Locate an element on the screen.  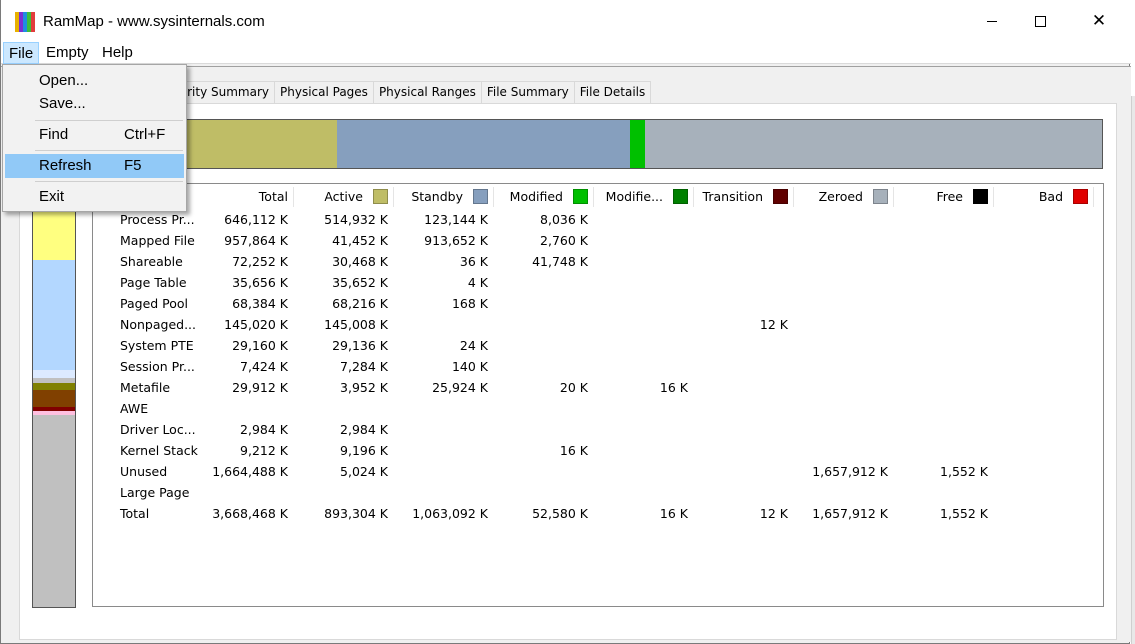
window-title: RamMap - www.sysinternals.com is located at coordinates (154, 21).